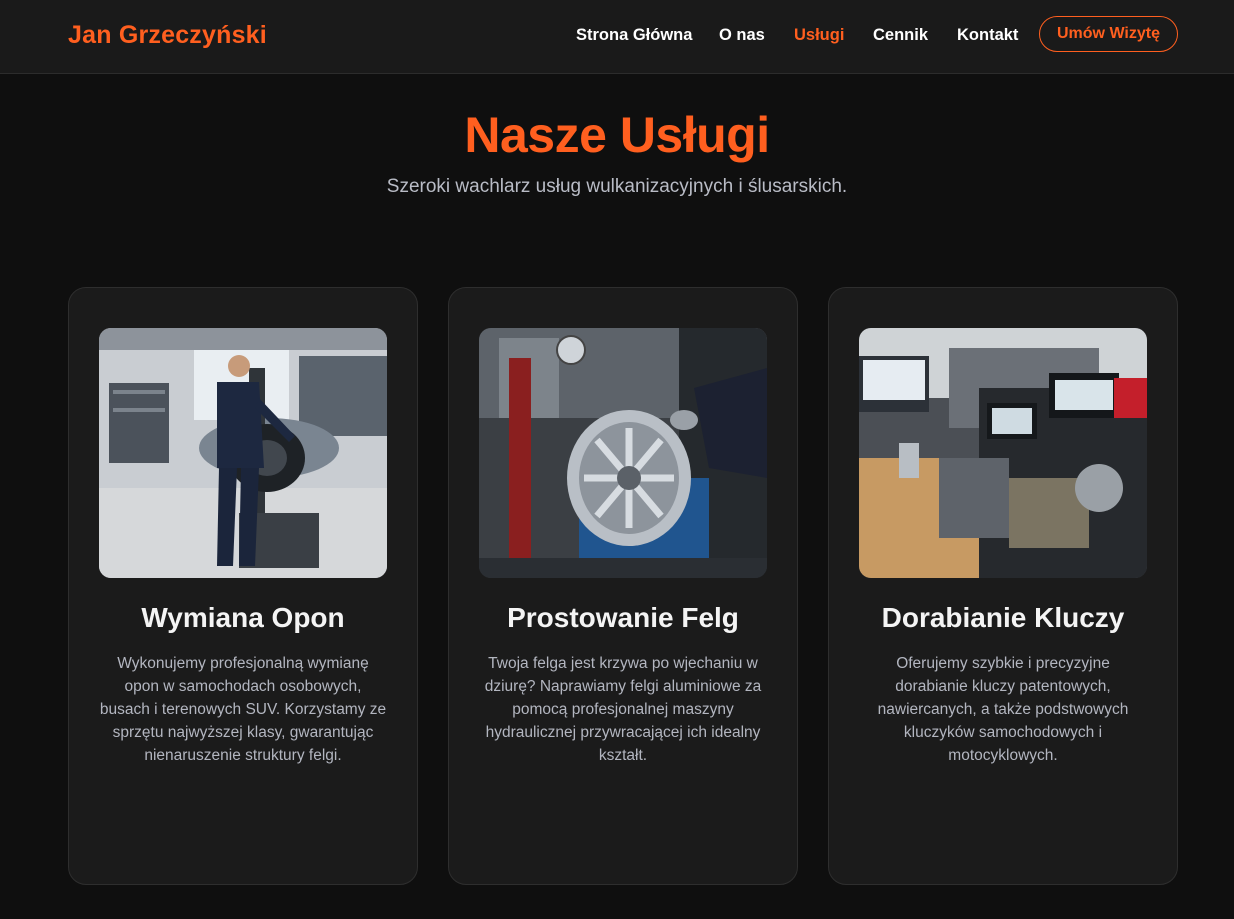  I want to click on nav-item-contact: Kontakt, so click(987, 35).